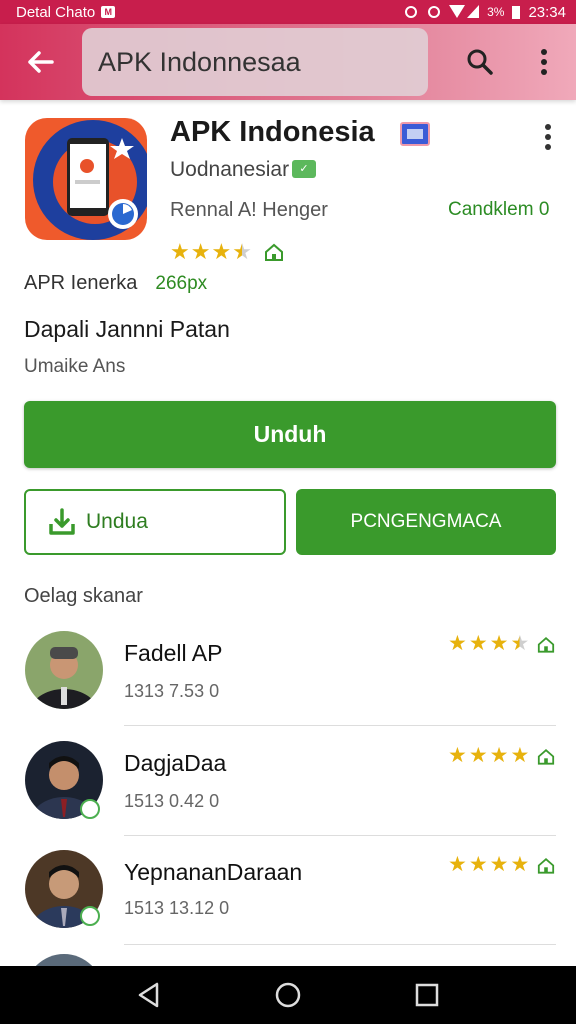 The image size is (576, 1024). What do you see at coordinates (272, 132) in the screenshot?
I see `app-title: APK Indonesia` at bounding box center [272, 132].